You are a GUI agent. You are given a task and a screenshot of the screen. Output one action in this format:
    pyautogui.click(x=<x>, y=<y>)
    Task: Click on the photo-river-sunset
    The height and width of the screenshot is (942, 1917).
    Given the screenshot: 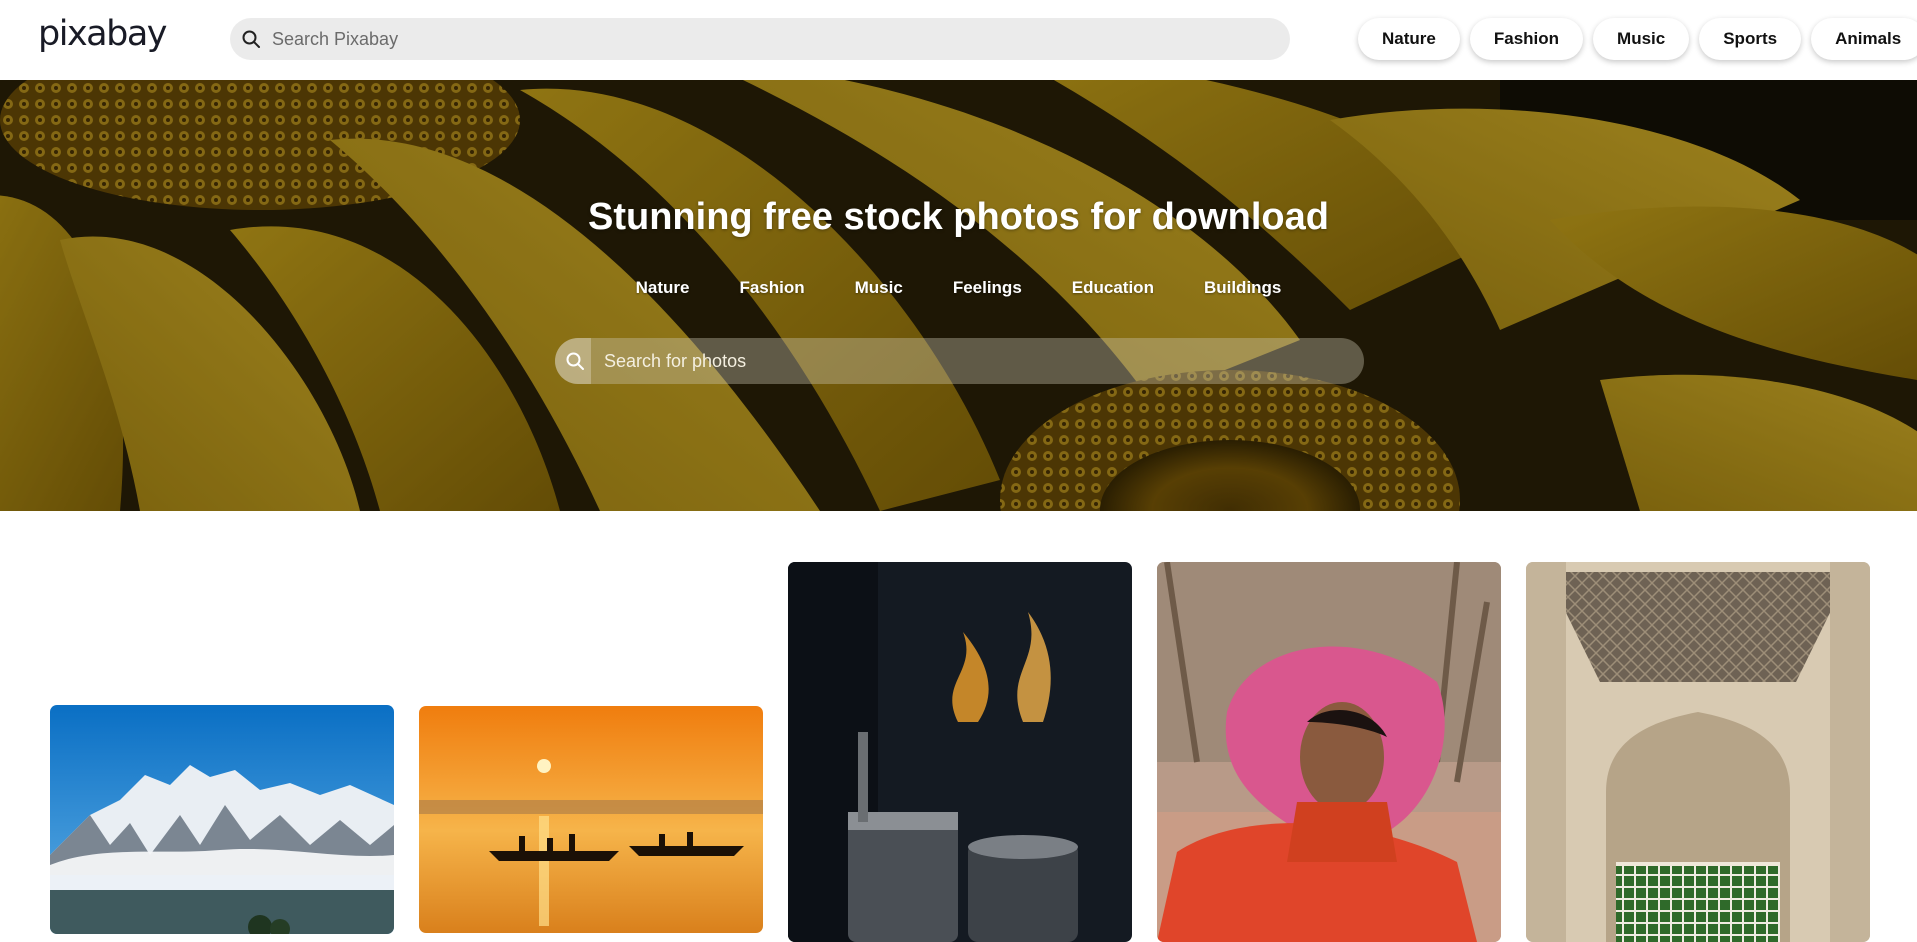 What is the action you would take?
    pyautogui.click(x=591, y=819)
    